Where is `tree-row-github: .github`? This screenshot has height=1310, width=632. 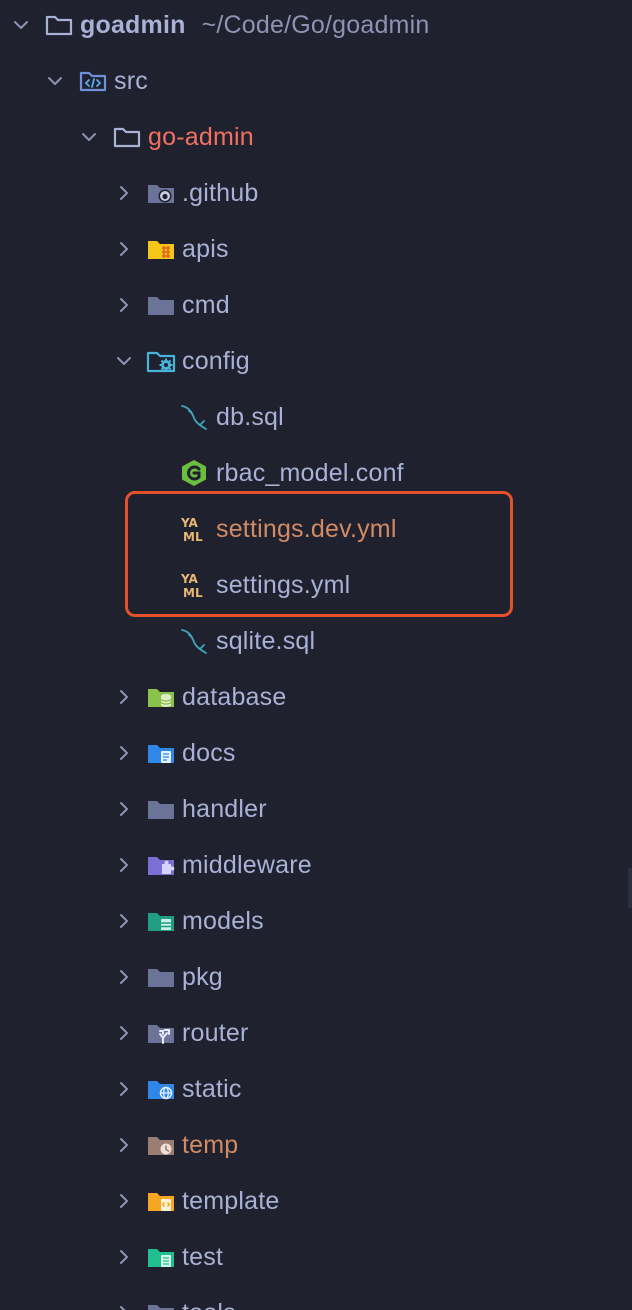 tree-row-github: .github is located at coordinates (316, 193).